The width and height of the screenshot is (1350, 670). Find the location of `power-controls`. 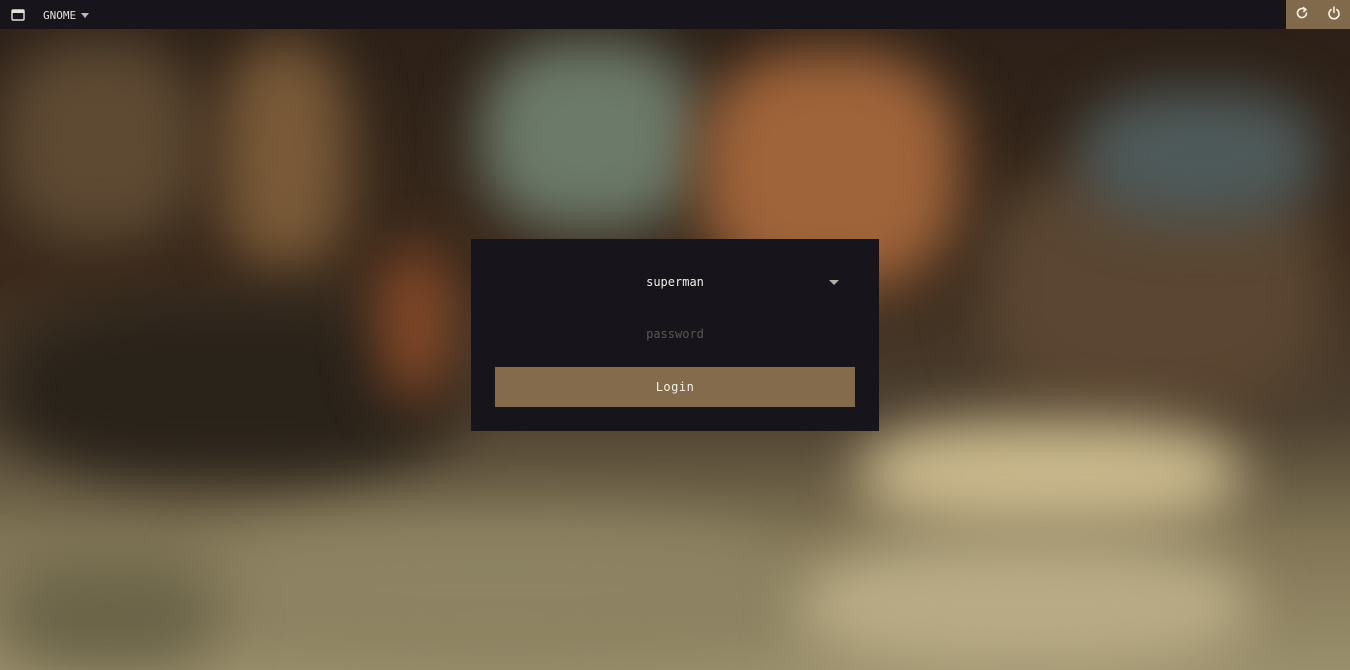

power-controls is located at coordinates (1318, 14).